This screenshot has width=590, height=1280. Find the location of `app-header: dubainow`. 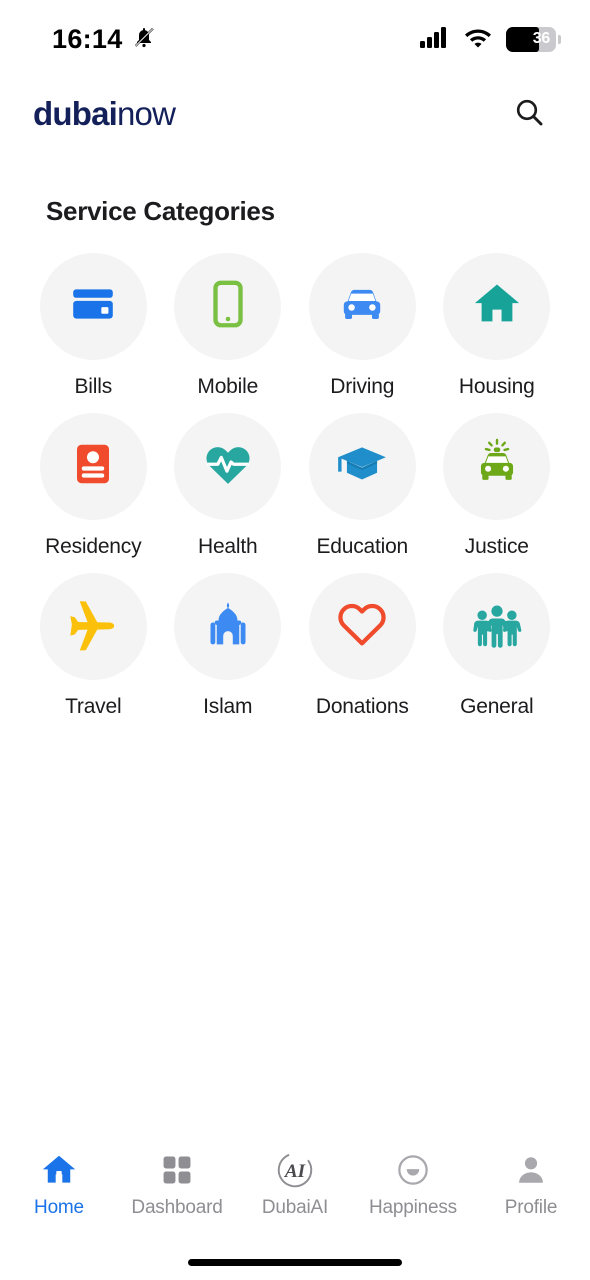

app-header: dubainow is located at coordinates (295, 114).